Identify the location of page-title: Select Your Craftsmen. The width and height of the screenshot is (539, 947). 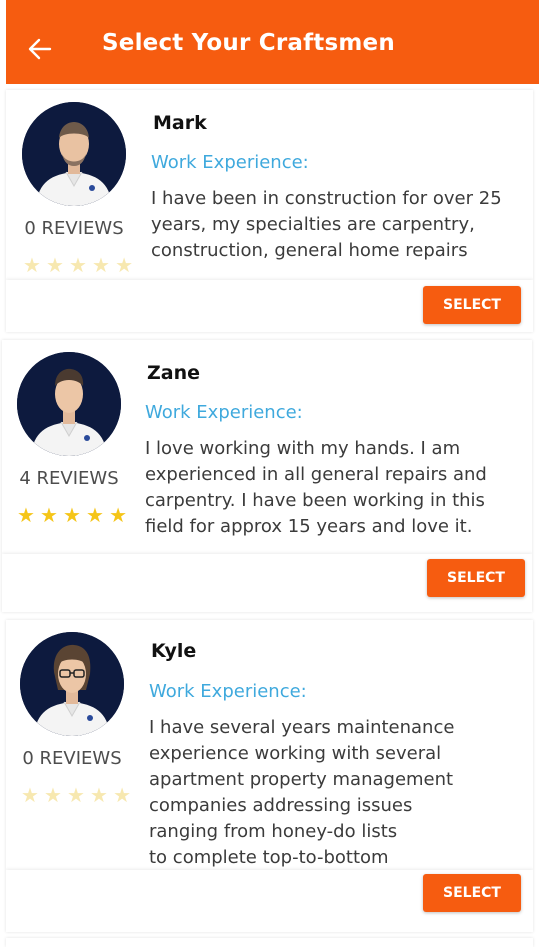
(248, 43).